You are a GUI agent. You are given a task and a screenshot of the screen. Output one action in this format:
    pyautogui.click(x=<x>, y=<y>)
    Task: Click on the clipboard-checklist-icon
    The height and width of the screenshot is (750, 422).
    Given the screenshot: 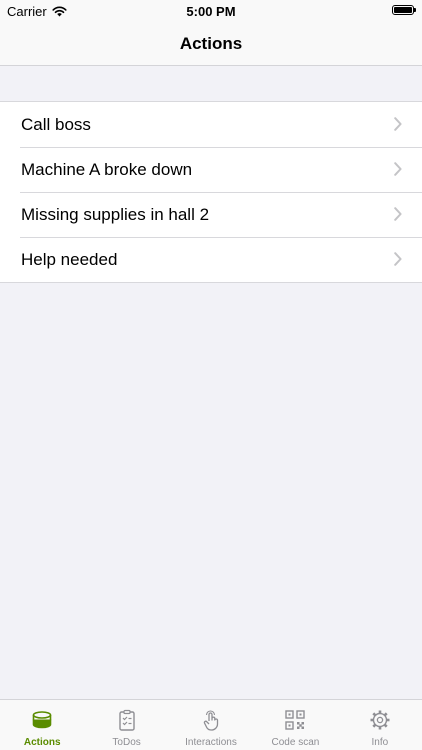 What is the action you would take?
    pyautogui.click(x=126, y=720)
    